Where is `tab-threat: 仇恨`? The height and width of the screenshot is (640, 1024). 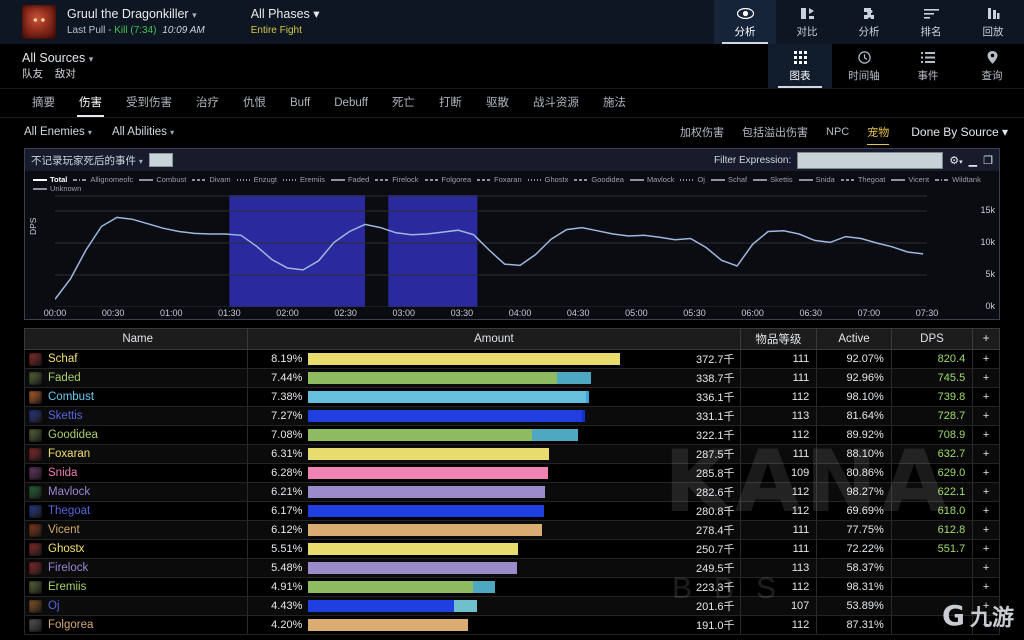 tab-threat: 仇恨 is located at coordinates (254, 103).